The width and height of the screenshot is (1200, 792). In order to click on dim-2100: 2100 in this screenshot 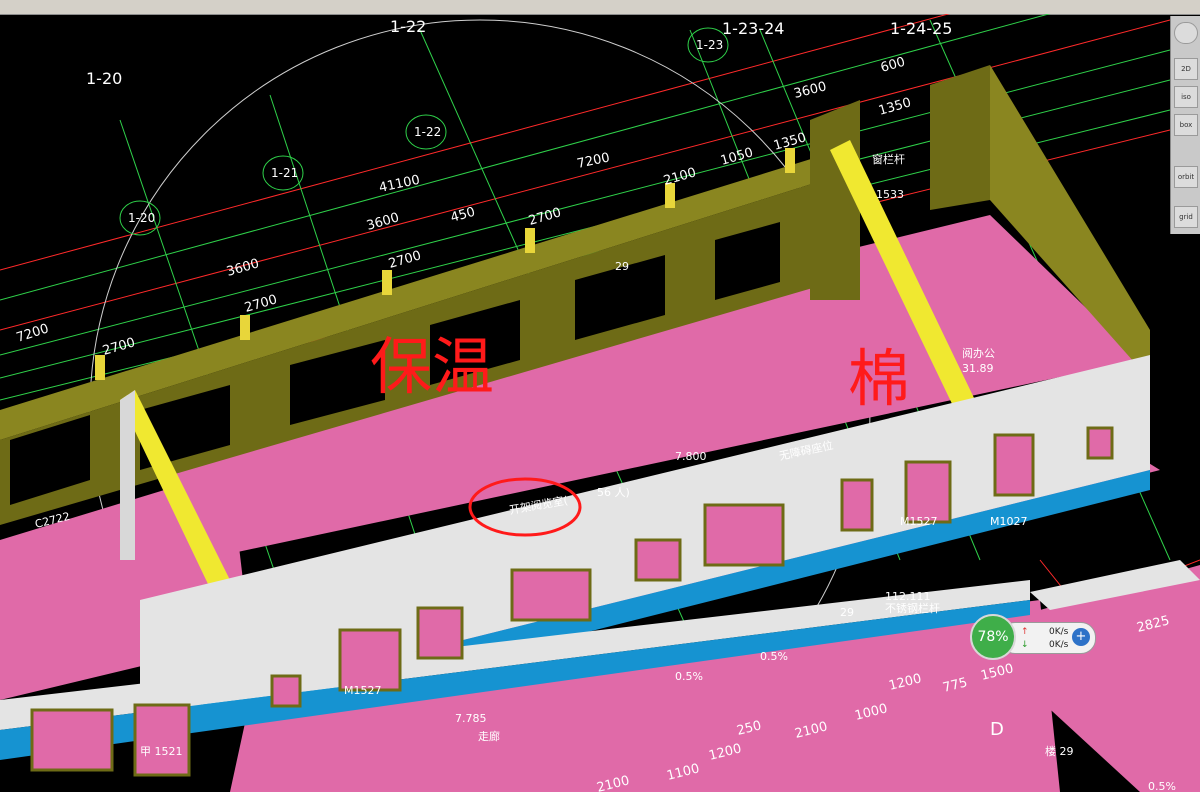, I will do `click(680, 177)`.